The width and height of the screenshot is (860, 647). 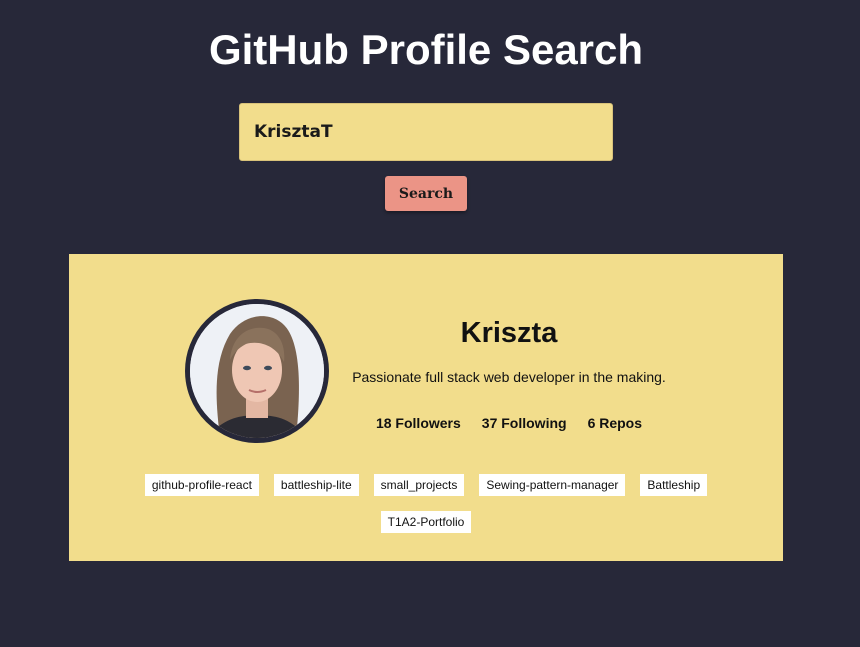 I want to click on repos-count: 6 Repos, so click(x=615, y=423).